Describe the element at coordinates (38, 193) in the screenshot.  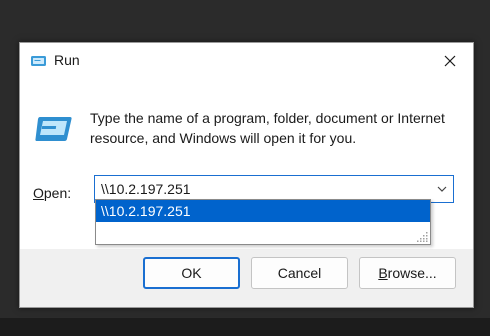
I see `open-label-accelerator: O` at that location.